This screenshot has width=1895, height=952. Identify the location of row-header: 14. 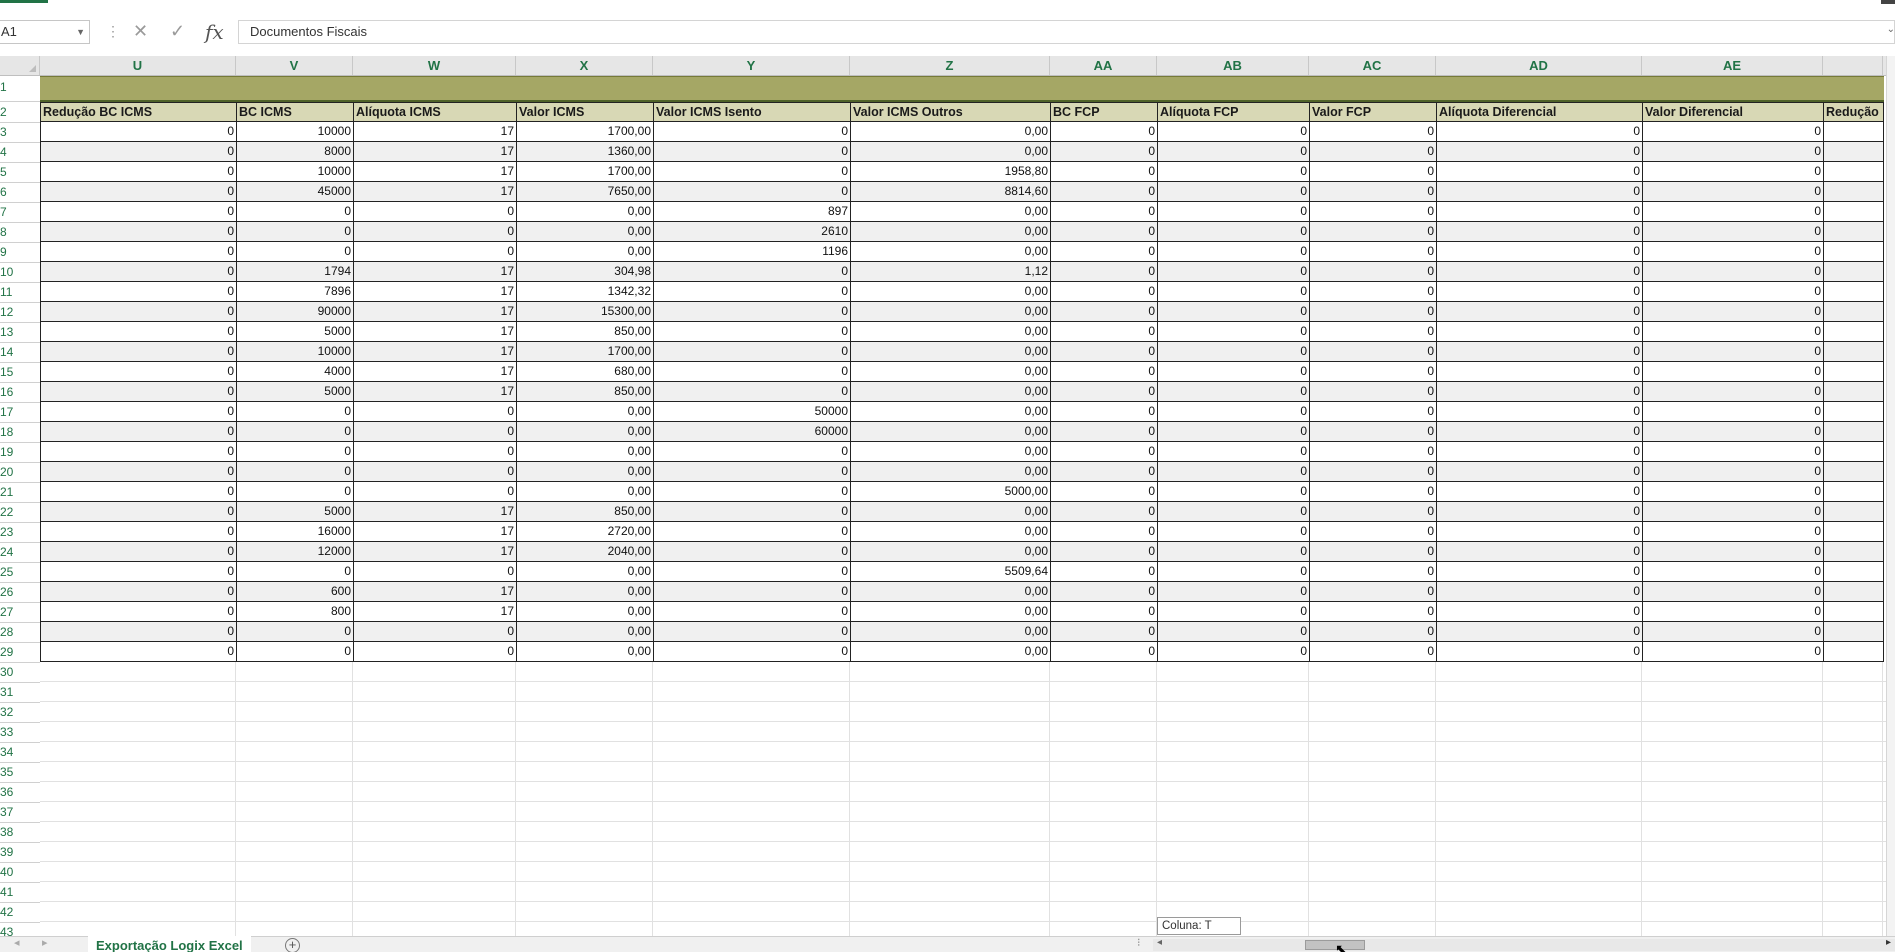
(20, 352).